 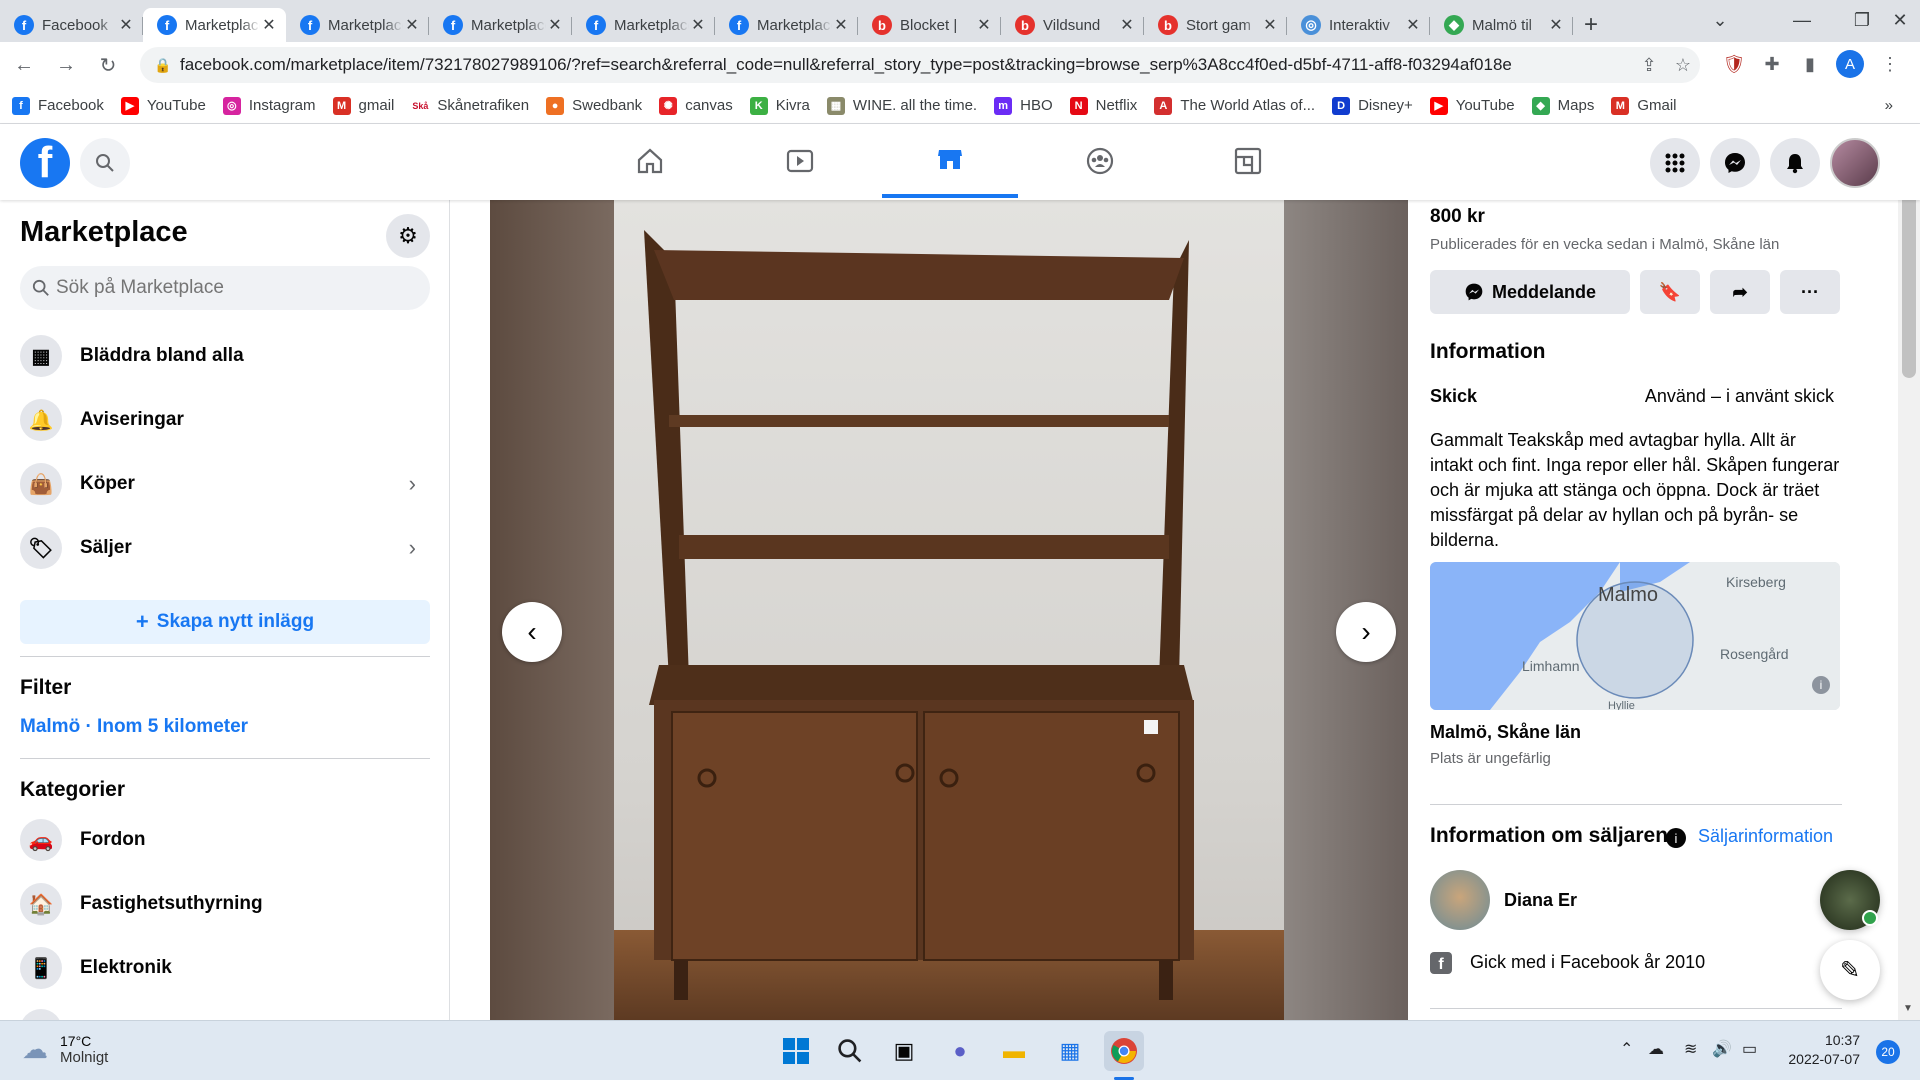 What do you see at coordinates (1248, 161) in the screenshot?
I see `gaming-tab` at bounding box center [1248, 161].